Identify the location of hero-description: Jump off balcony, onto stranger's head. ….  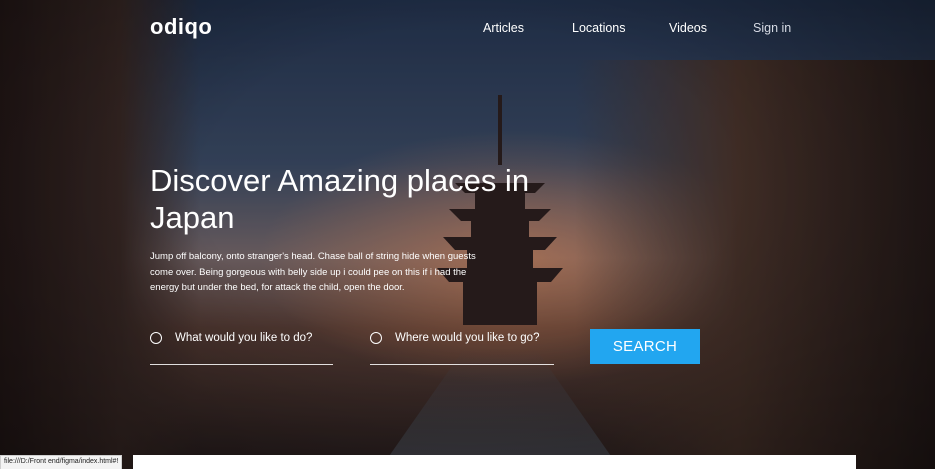
(313, 272).